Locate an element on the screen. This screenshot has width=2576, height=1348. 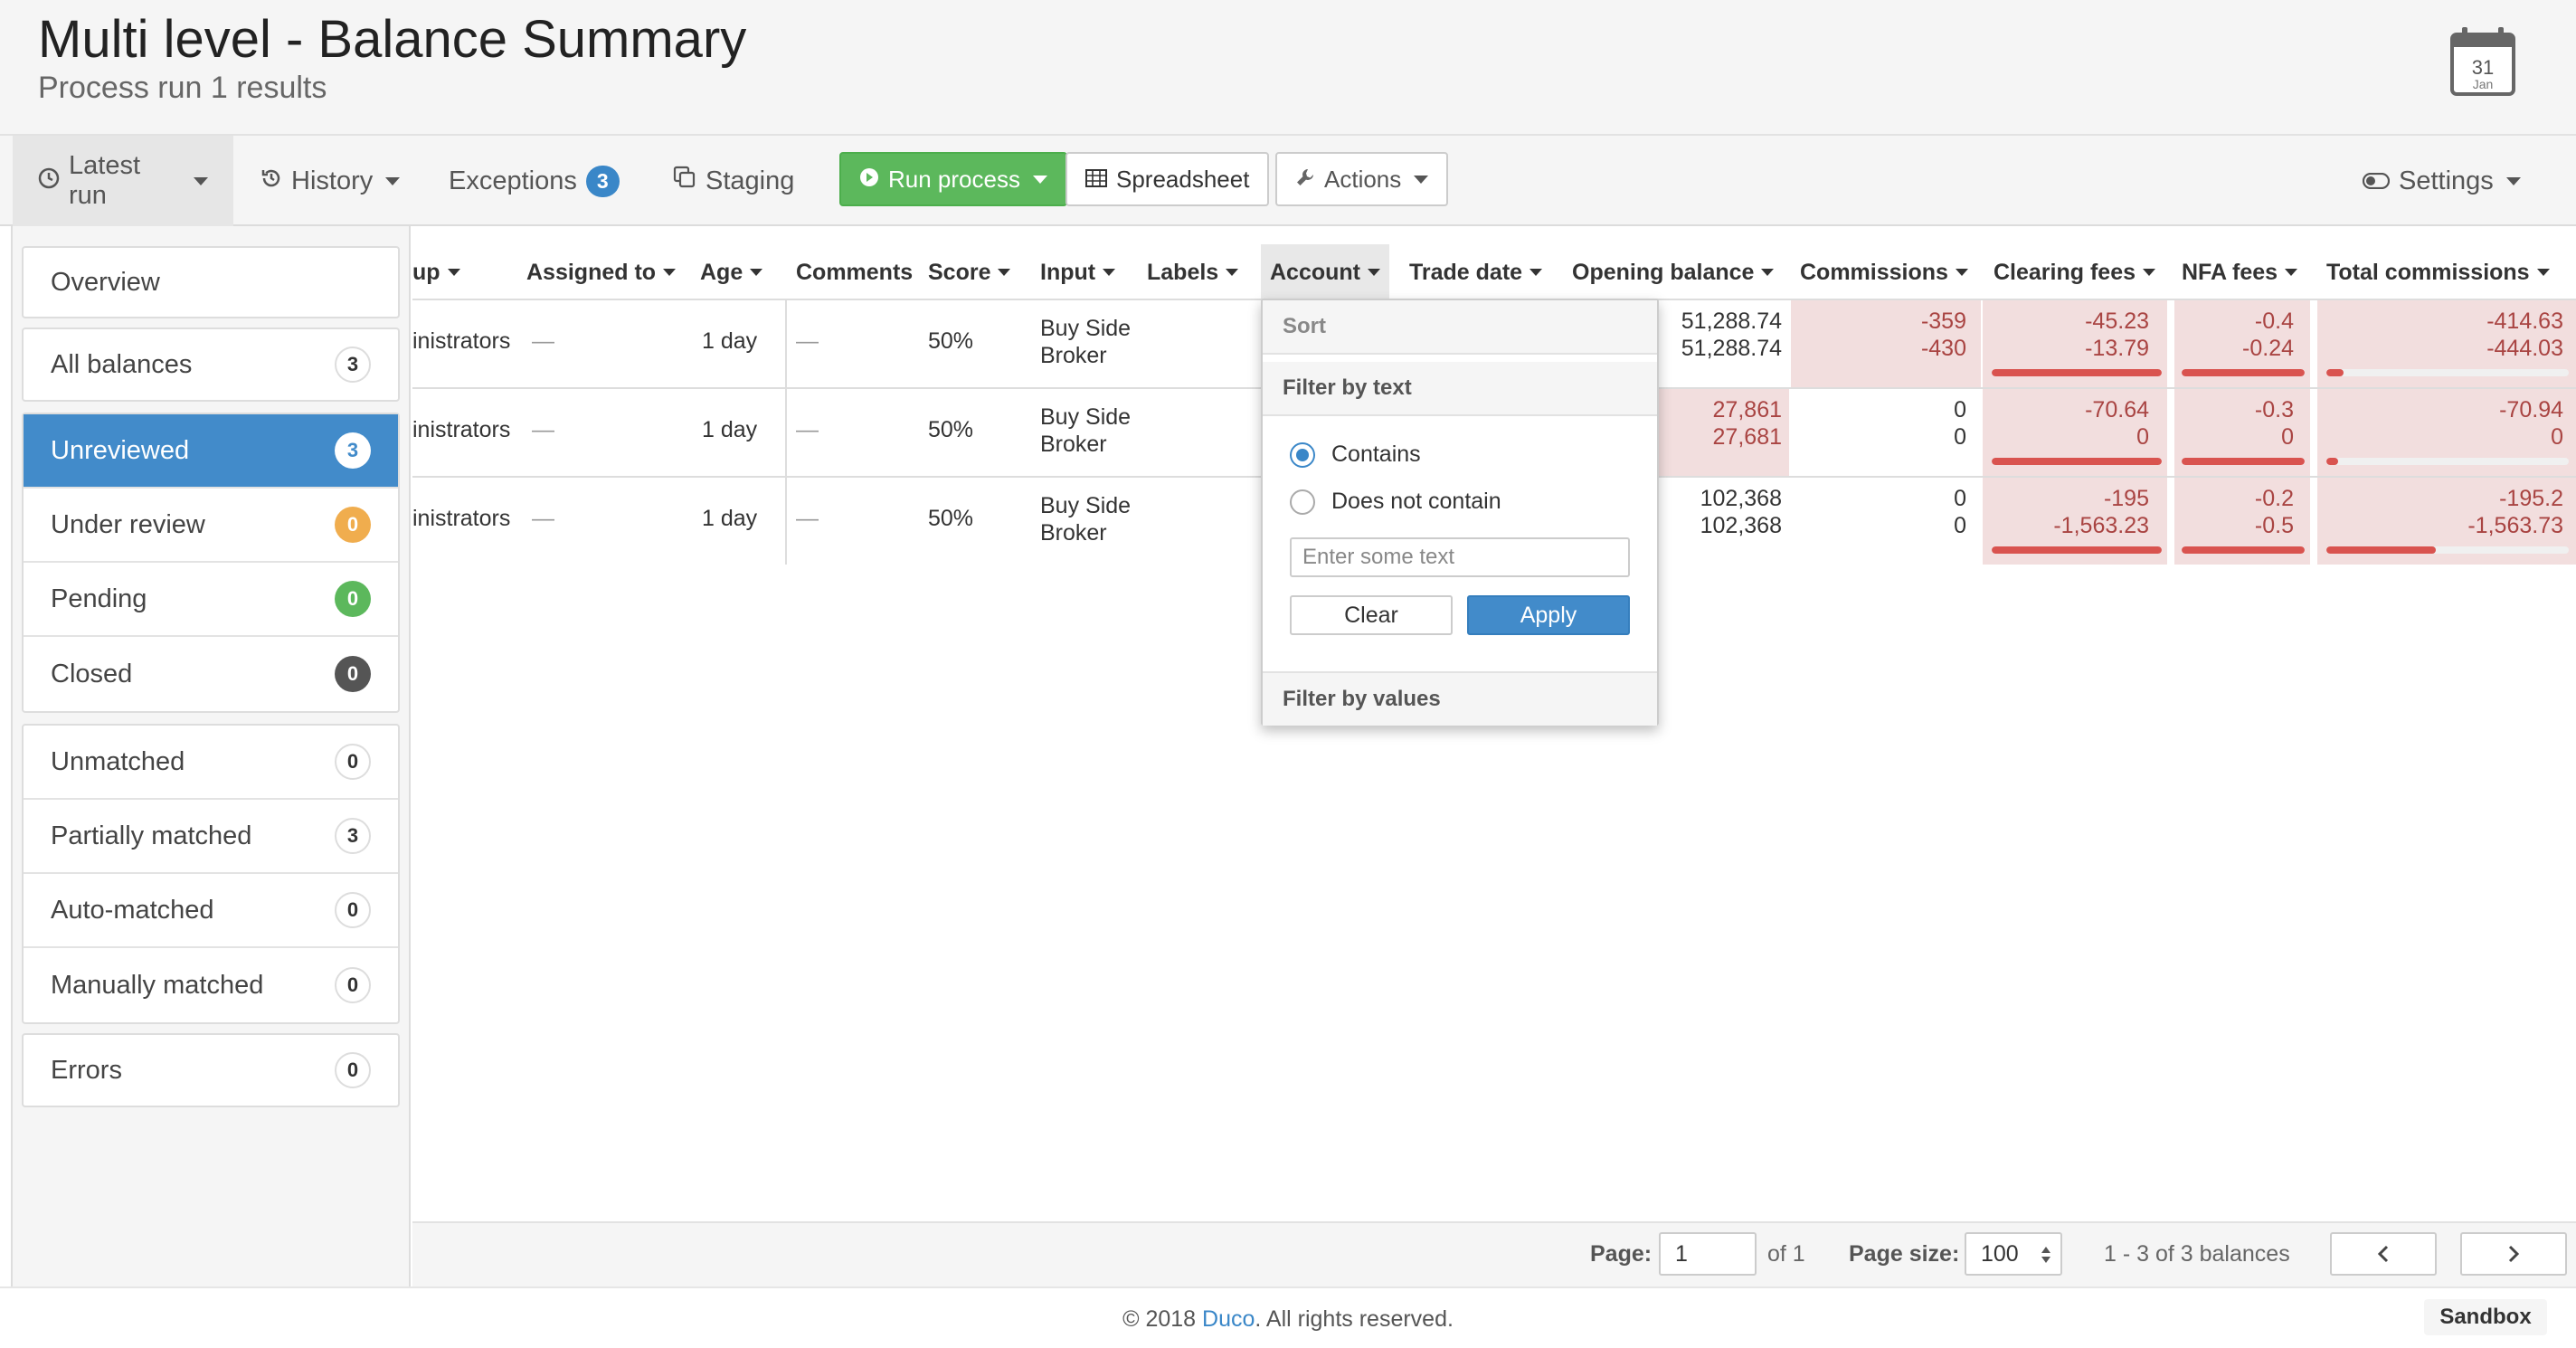
latest-run-tab: Latest run is located at coordinates (123, 181).